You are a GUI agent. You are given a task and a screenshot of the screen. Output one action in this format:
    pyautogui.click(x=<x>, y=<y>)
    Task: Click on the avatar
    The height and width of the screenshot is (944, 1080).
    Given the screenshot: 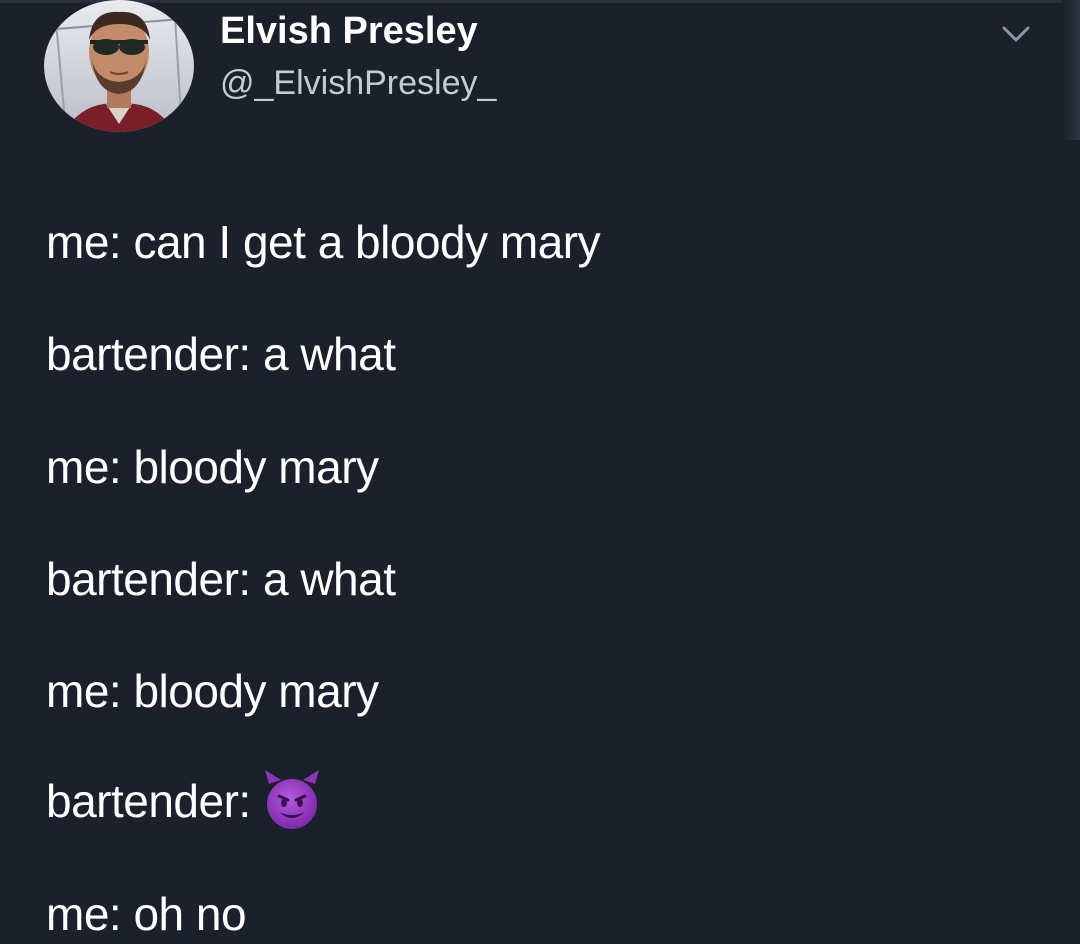 What is the action you would take?
    pyautogui.click(x=119, y=66)
    